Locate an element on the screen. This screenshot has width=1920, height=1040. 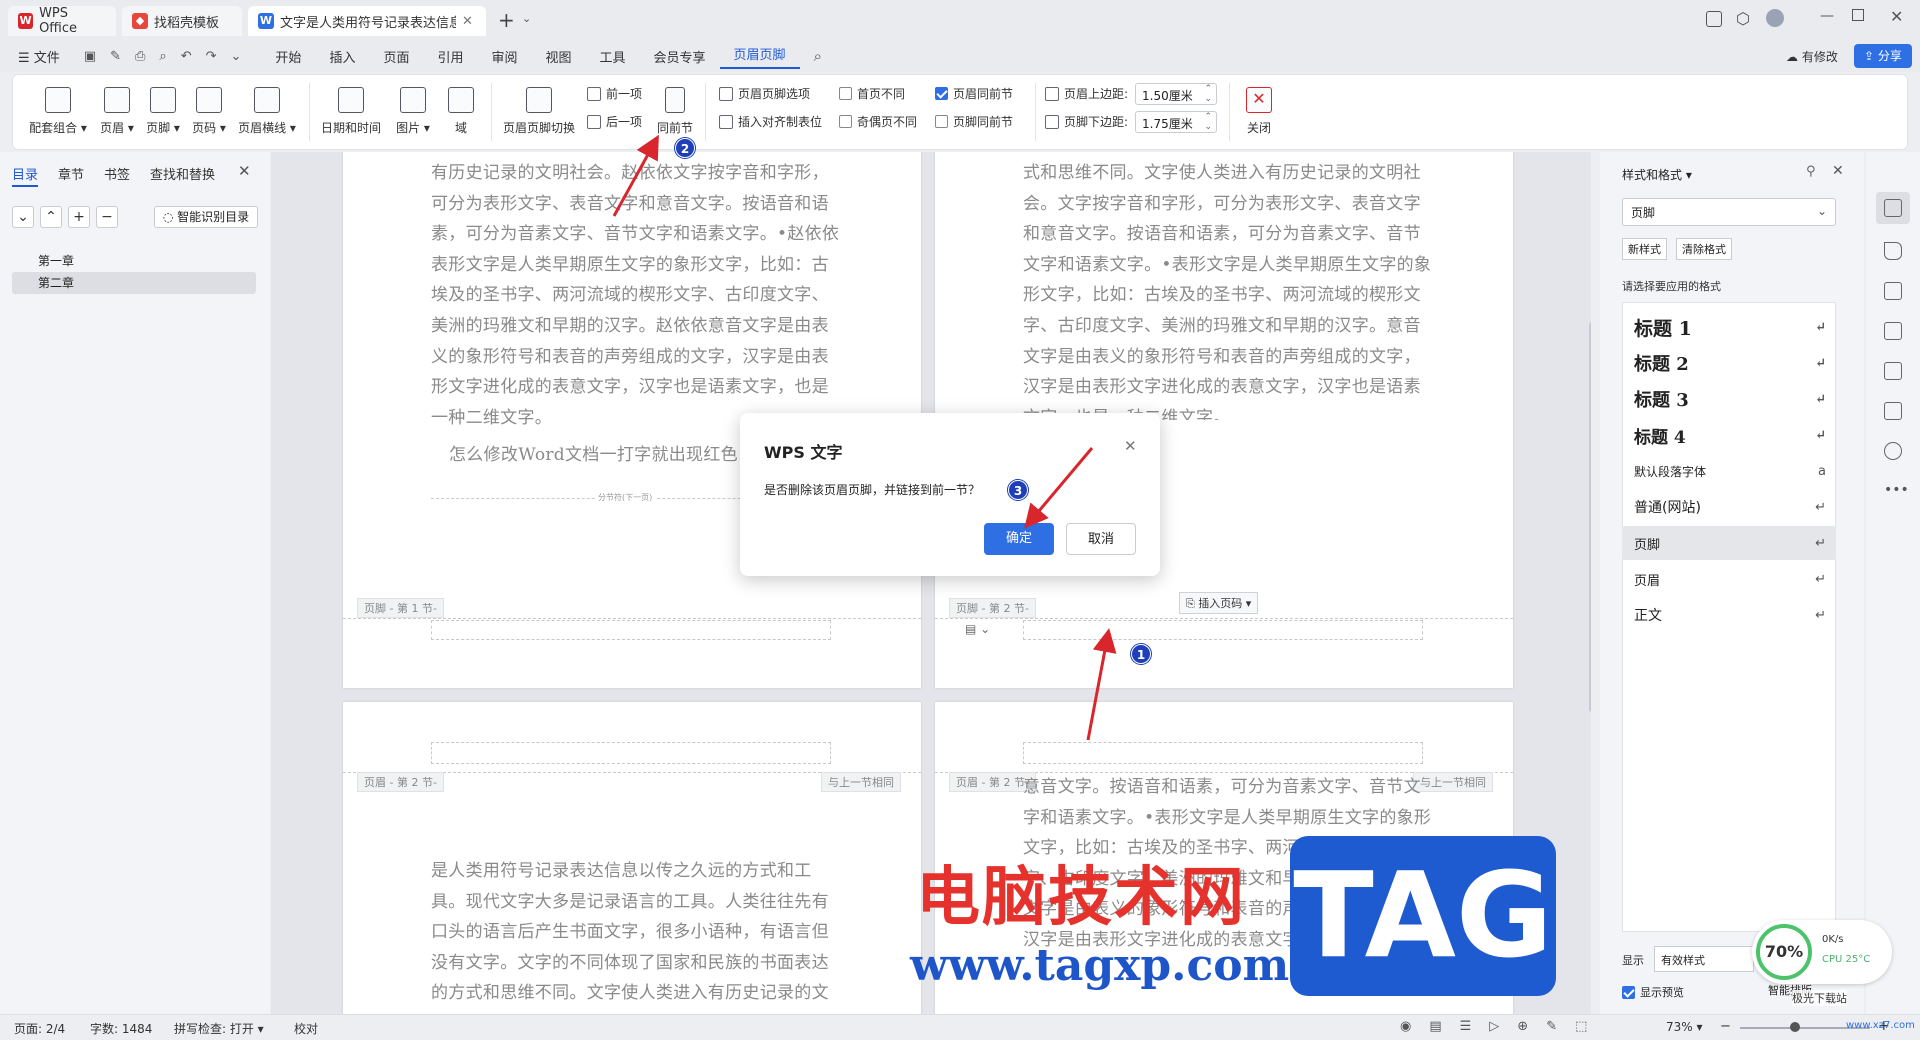
corner-watermark-url: www.xz7.com is located at coordinates (1880, 1025).